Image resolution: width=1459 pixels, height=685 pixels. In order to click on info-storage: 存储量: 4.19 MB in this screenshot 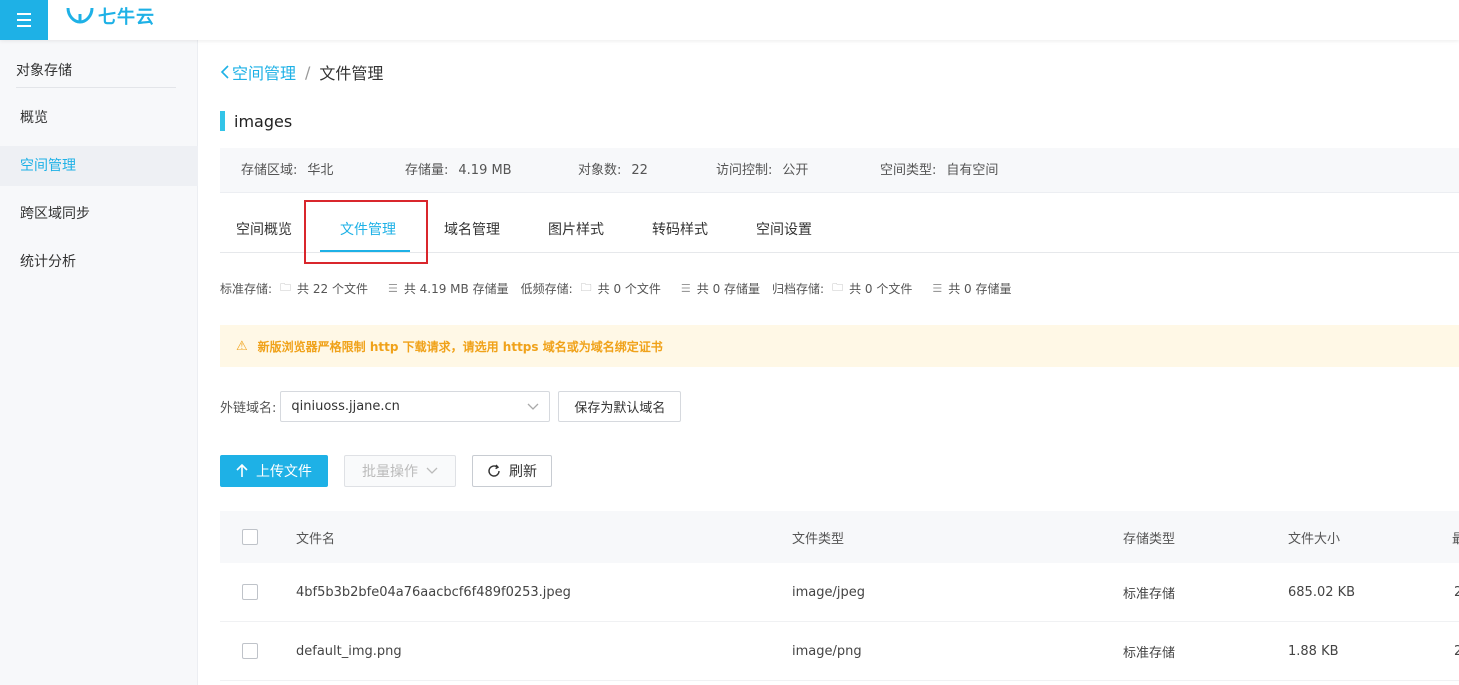, I will do `click(458, 170)`.